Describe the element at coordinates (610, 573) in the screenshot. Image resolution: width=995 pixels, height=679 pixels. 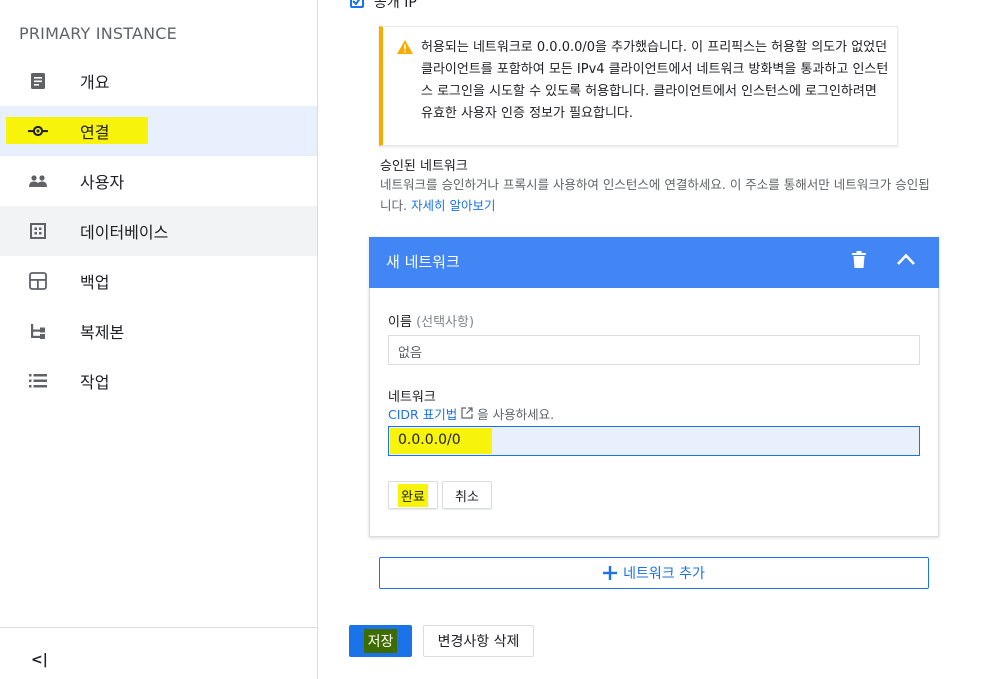
I see `plus-icon` at that location.